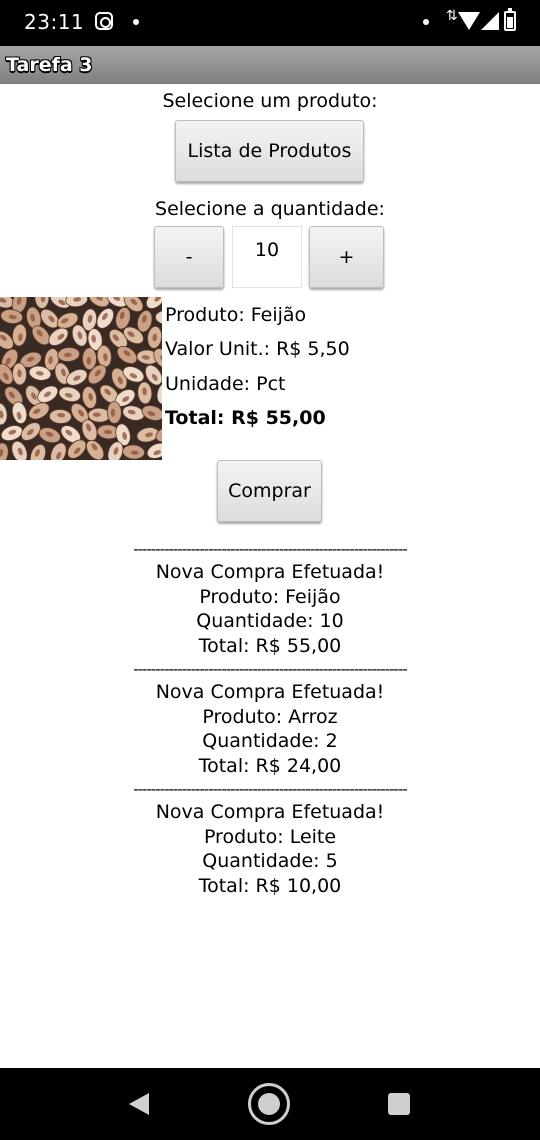  I want to click on status-time: 23:11, so click(54, 22).